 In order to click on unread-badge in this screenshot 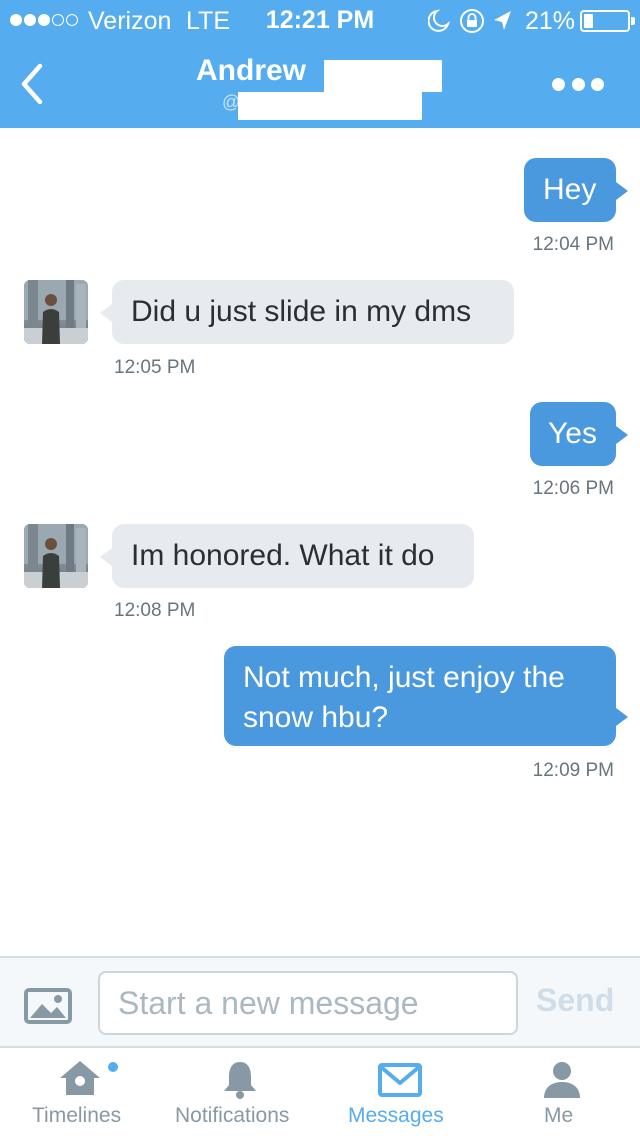, I will do `click(113, 1067)`.